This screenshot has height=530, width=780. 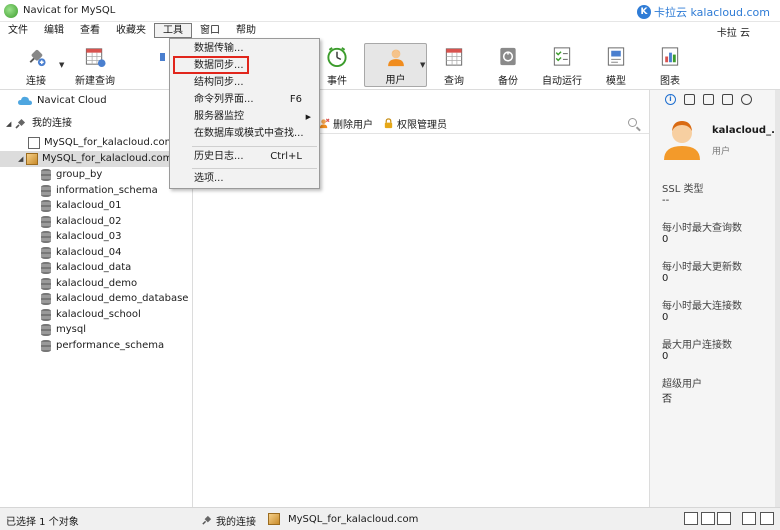 I want to click on autorun-button: 自动运行, so click(x=562, y=65).